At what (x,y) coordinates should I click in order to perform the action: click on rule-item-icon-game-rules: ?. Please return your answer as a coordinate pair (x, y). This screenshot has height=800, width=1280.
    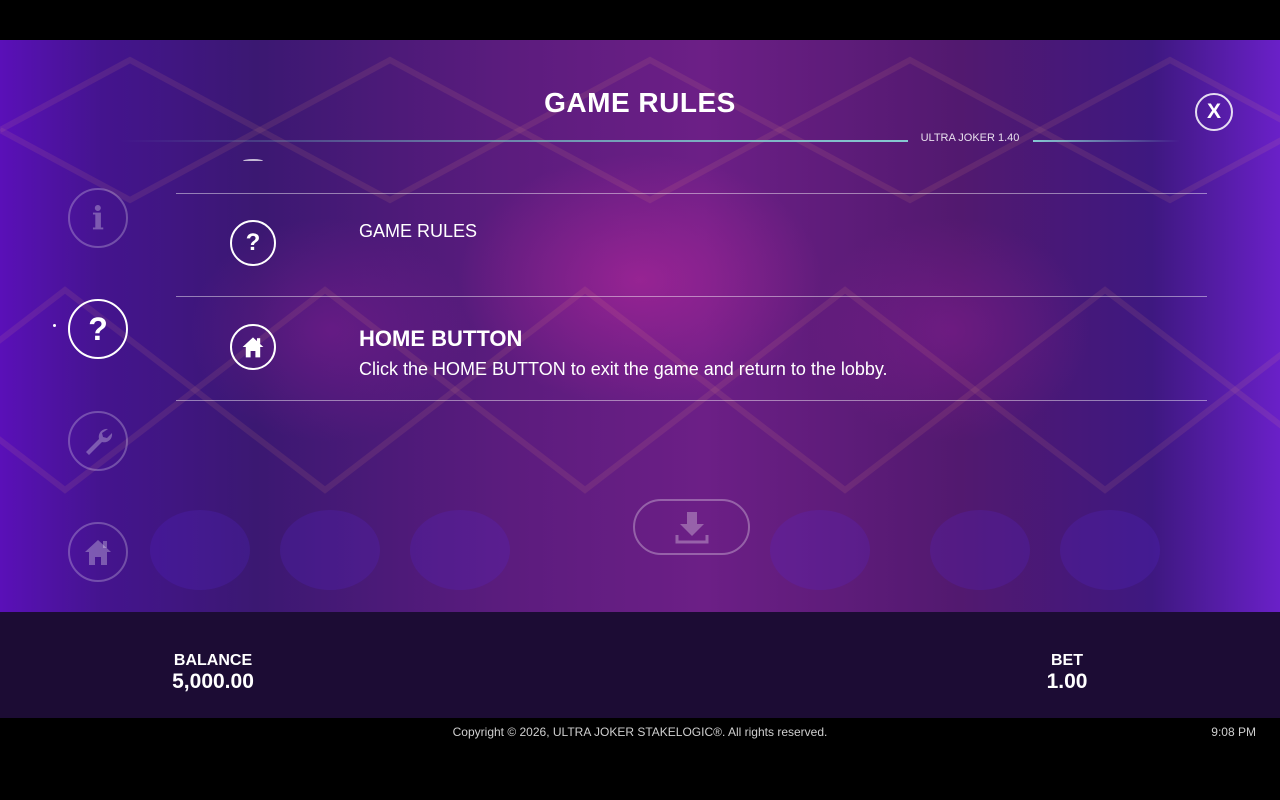
    Looking at the image, I should click on (253, 243).